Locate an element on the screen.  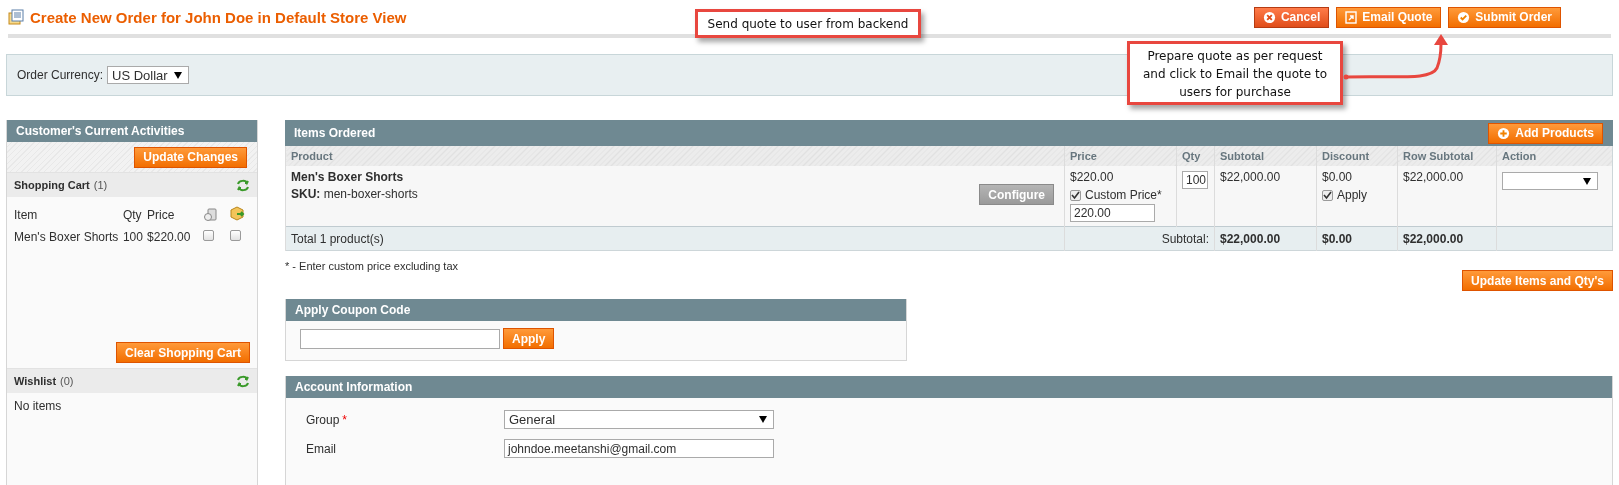
close-icon is located at coordinates (1269, 17).